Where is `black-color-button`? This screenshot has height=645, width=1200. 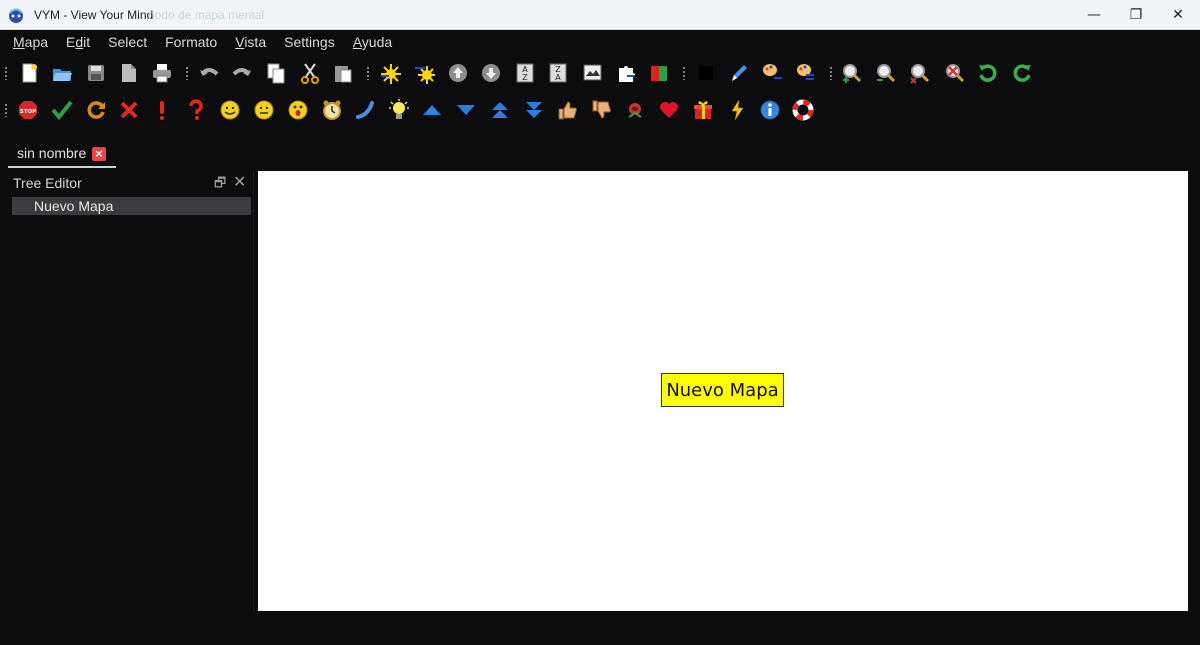
black-color-button is located at coordinates (706, 73).